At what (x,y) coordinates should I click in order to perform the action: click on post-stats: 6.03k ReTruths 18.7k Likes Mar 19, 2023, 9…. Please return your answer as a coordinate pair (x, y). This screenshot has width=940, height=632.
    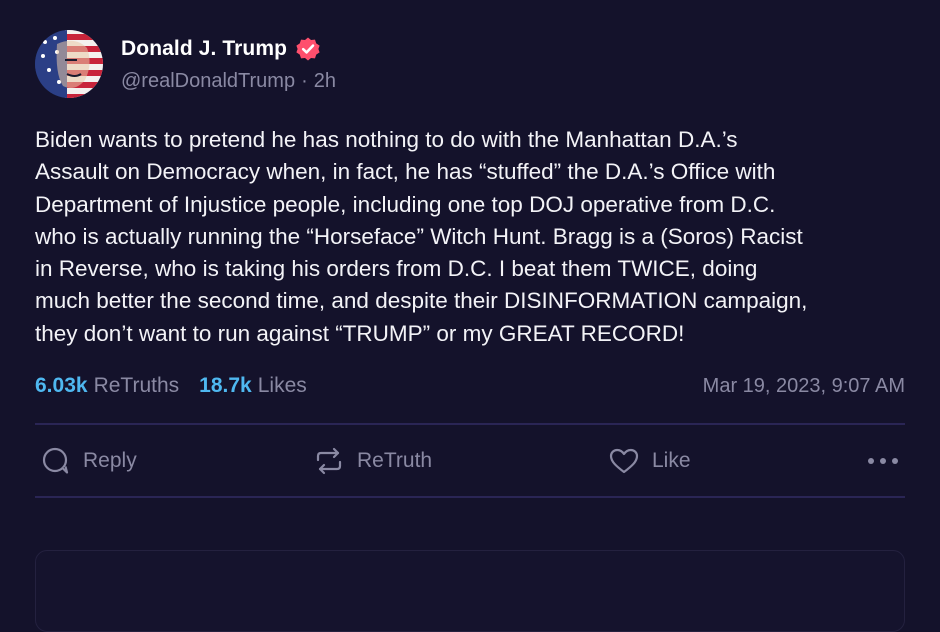
    Looking at the image, I should click on (470, 386).